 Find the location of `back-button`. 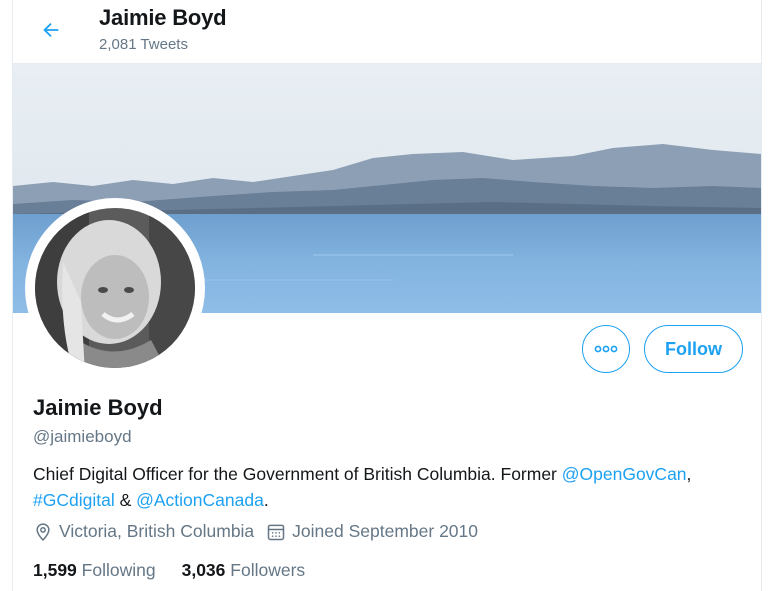

back-button is located at coordinates (51, 30).